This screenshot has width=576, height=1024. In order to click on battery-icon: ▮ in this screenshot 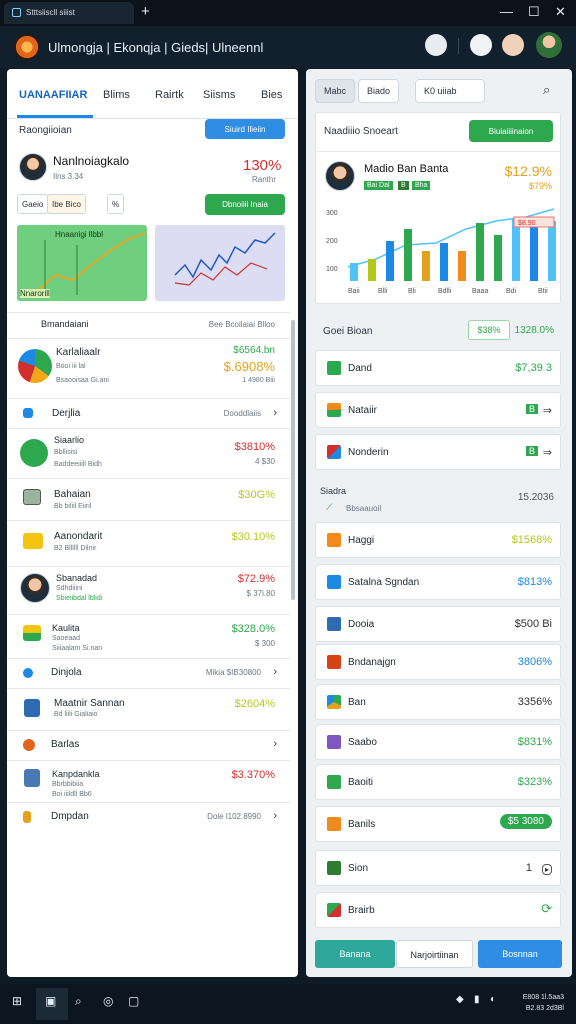, I will do `click(481, 1001)`.